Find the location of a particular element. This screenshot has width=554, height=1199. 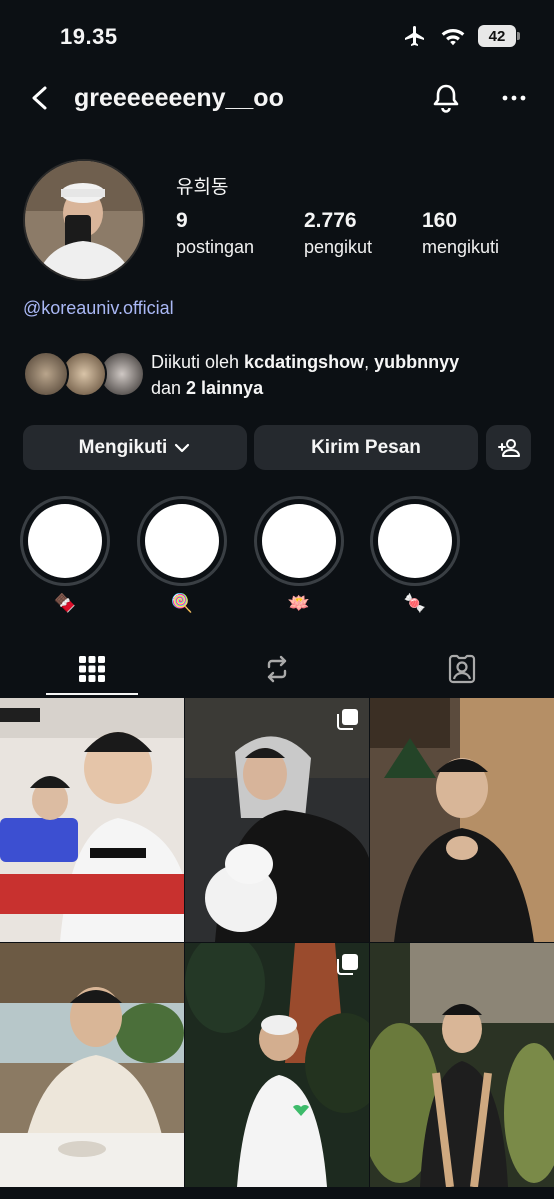

bell-icon is located at coordinates (446, 98).